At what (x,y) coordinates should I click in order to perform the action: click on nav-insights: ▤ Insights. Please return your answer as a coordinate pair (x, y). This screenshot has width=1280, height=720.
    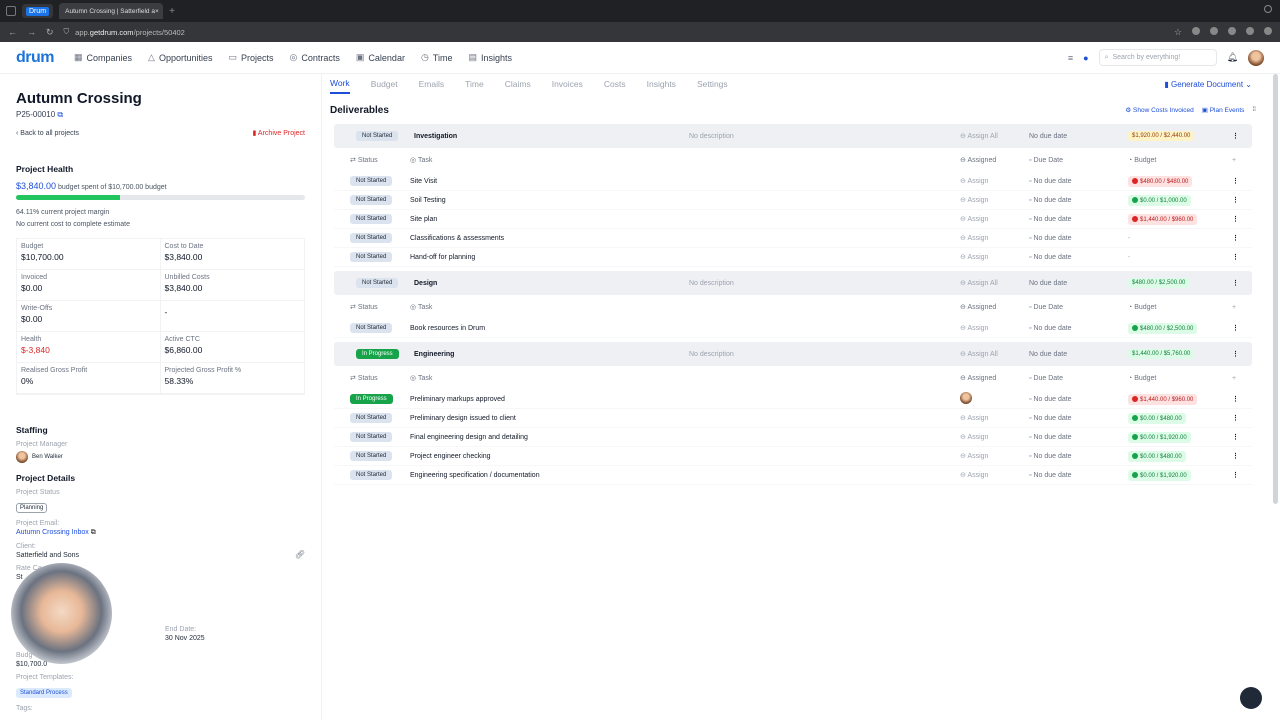
    Looking at the image, I should click on (490, 57).